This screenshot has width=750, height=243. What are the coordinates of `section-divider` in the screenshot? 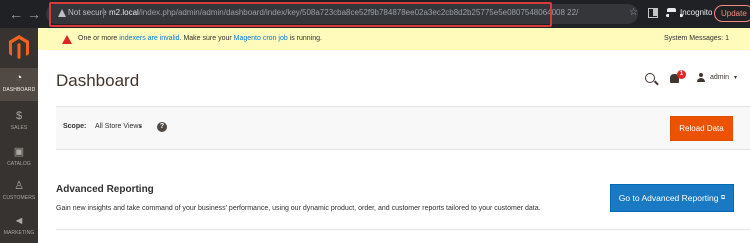 It's located at (403, 229).